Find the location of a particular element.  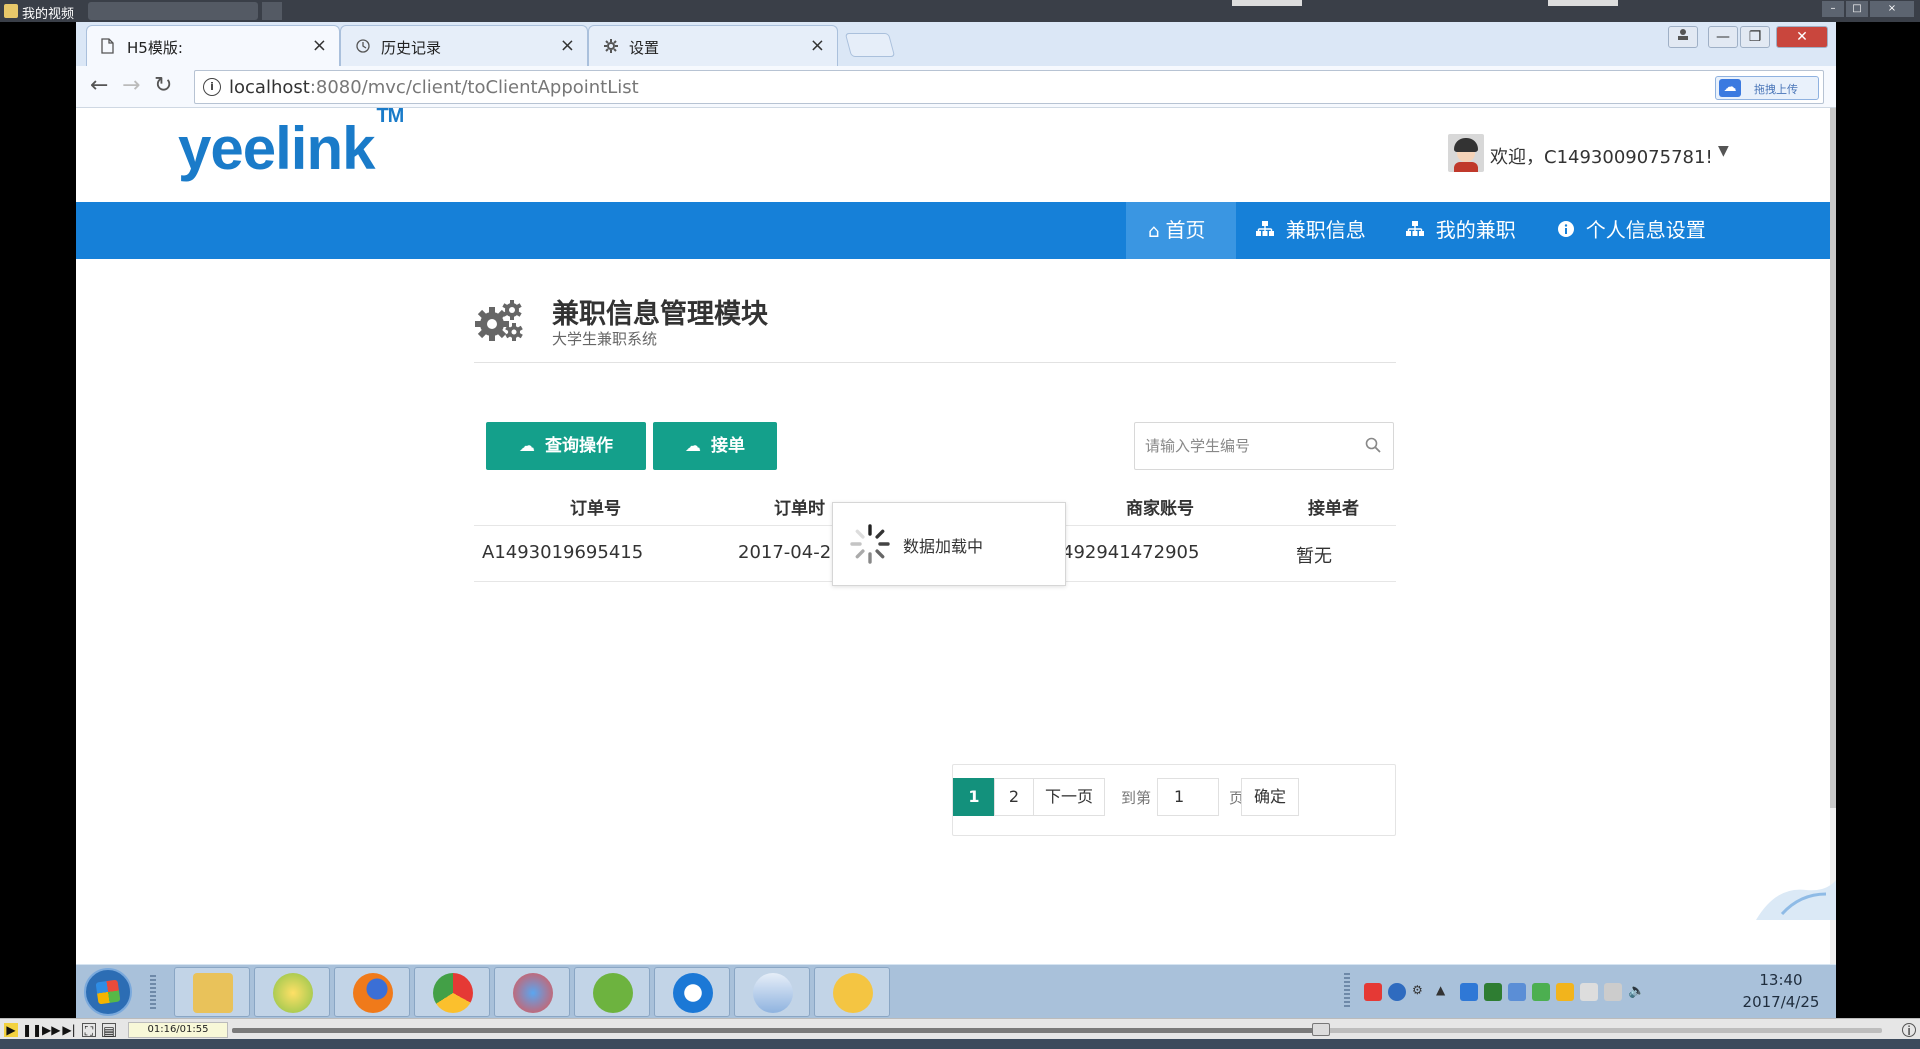

player-app-icon is located at coordinates (11, 11).